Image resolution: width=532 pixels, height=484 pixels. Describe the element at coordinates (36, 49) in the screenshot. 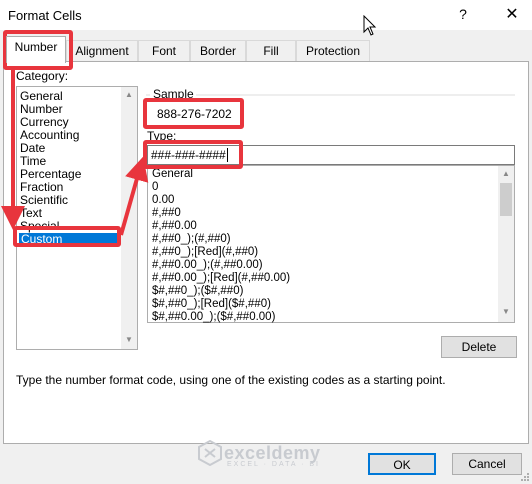

I see `tab-number: Number` at that location.